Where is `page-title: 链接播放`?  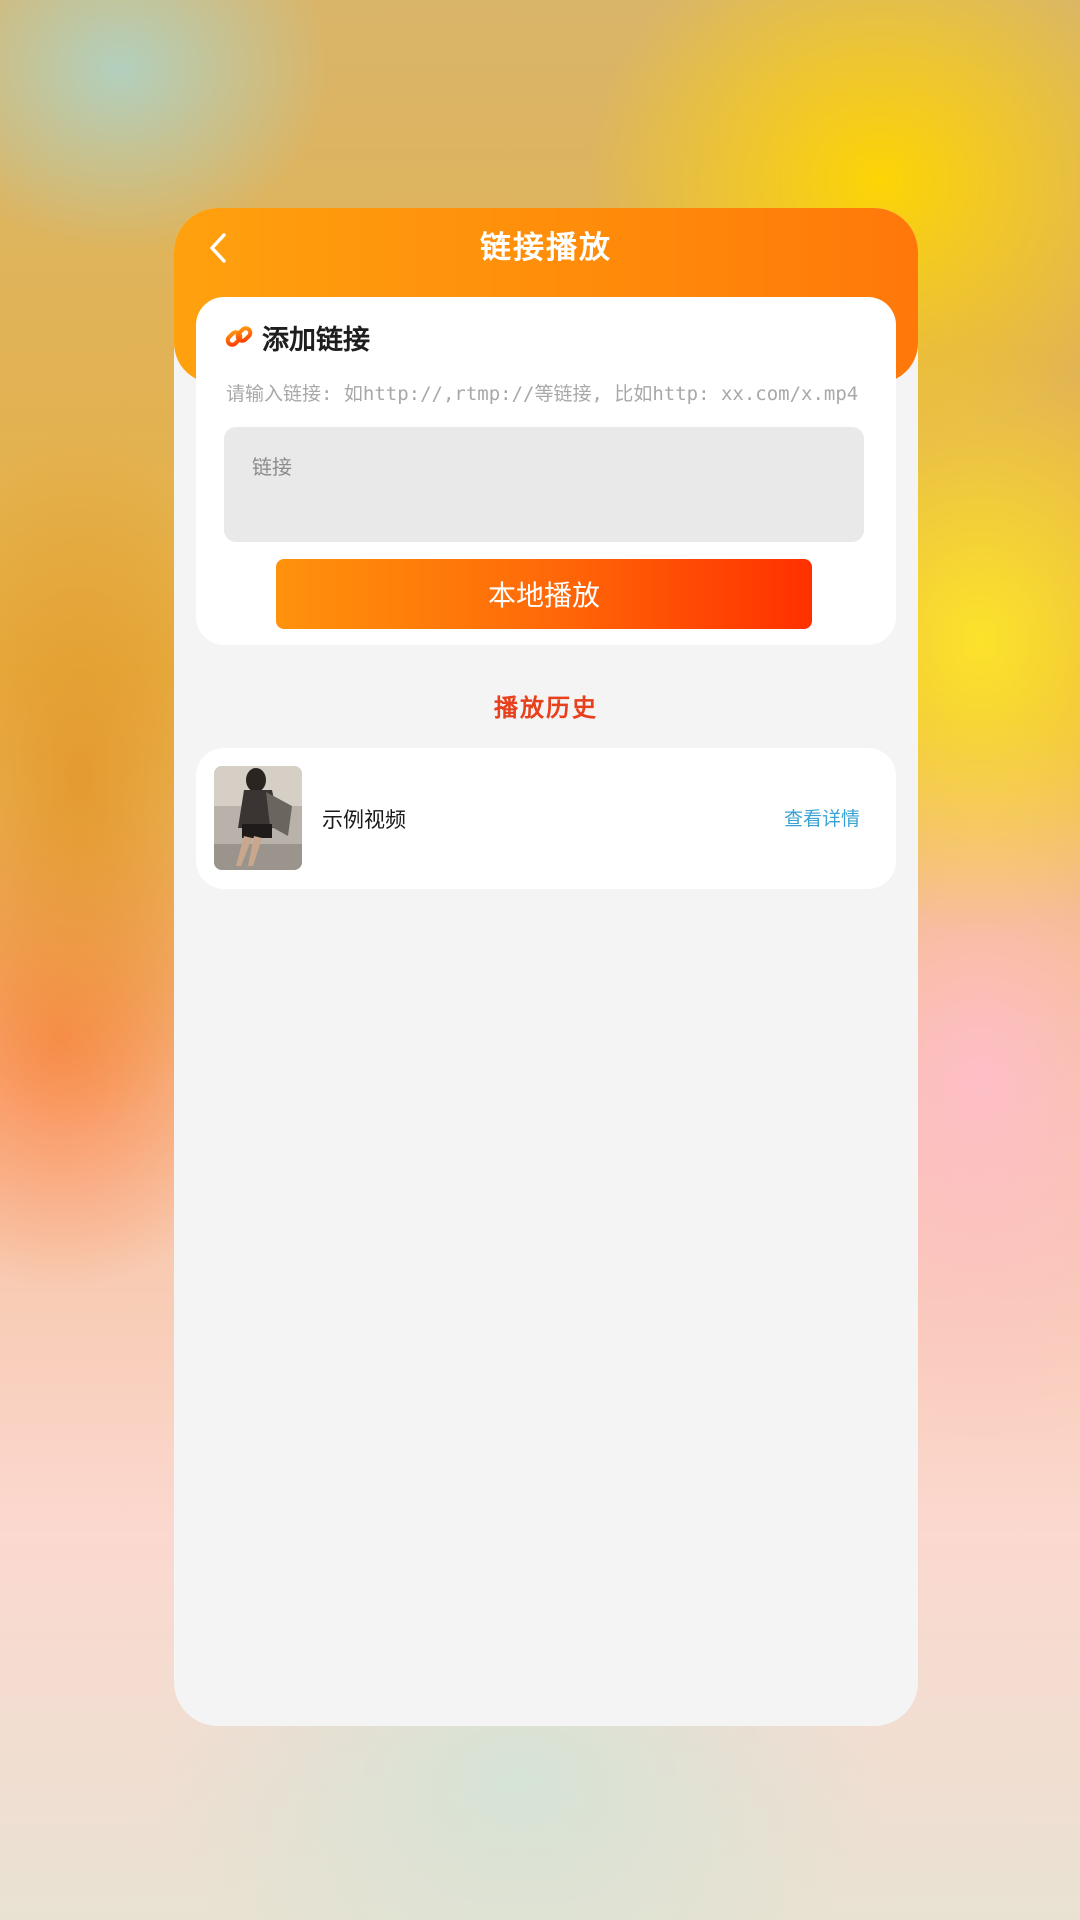 page-title: 链接播放 is located at coordinates (546, 248).